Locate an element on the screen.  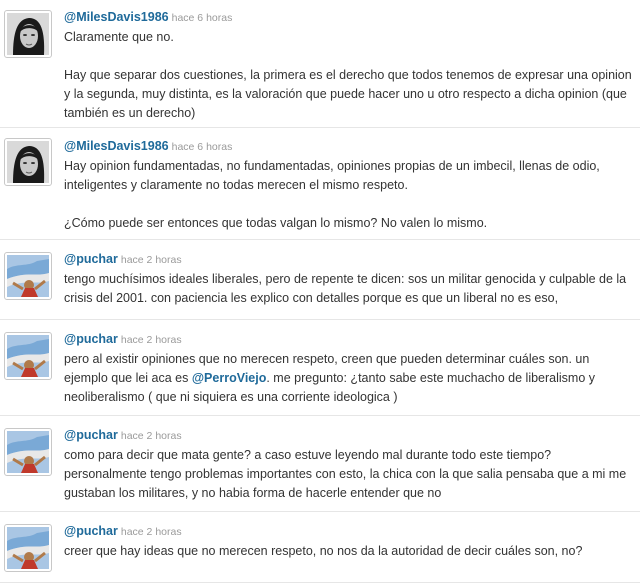
mention-link: @PerroViejo is located at coordinates (229, 378).